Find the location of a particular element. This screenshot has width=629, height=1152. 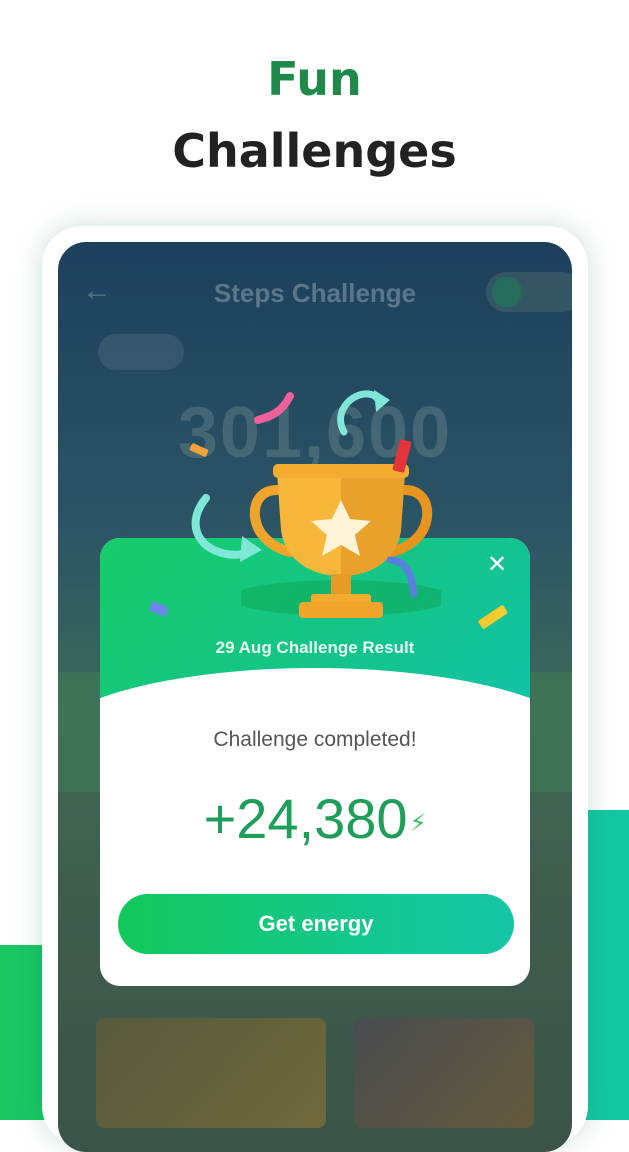

app-bar: ← Steps Challenge is located at coordinates (315, 292).